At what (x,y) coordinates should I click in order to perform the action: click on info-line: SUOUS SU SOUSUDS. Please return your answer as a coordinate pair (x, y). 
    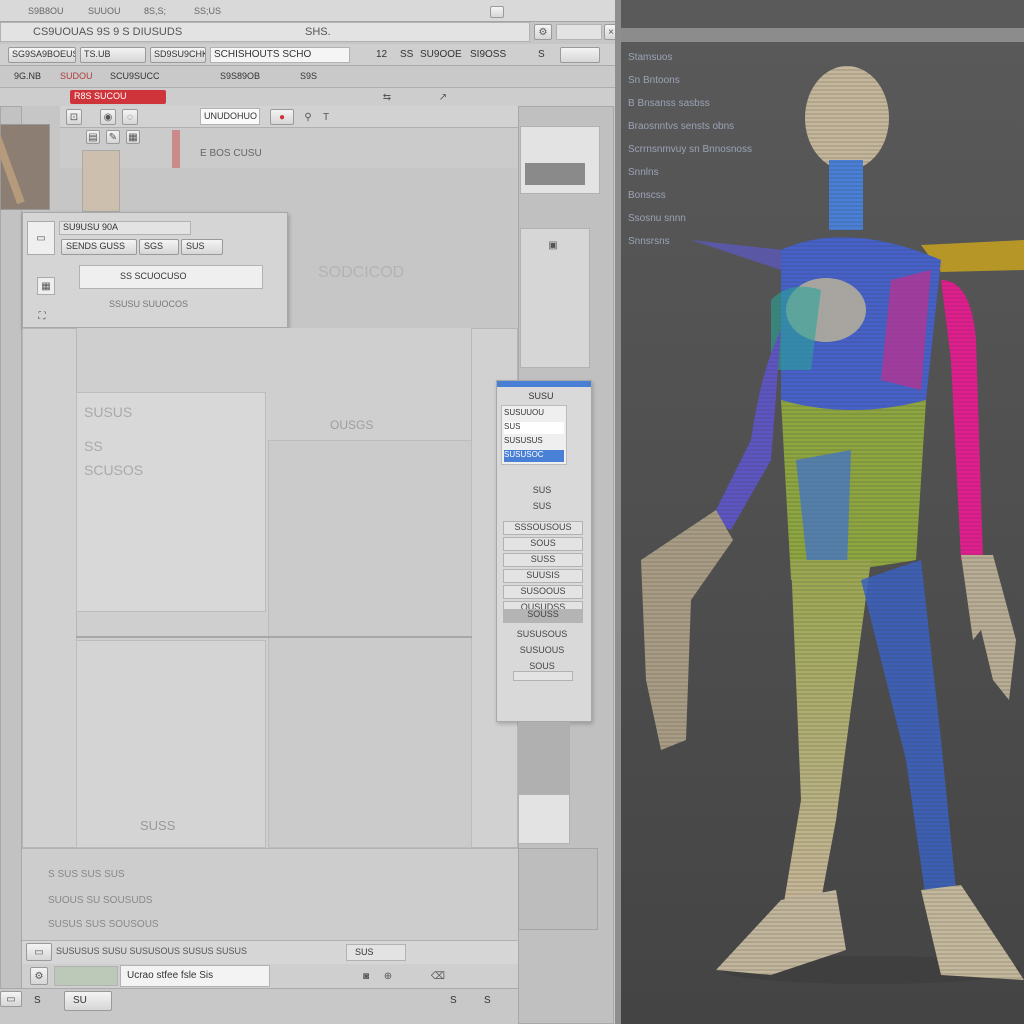
    Looking at the image, I should click on (100, 900).